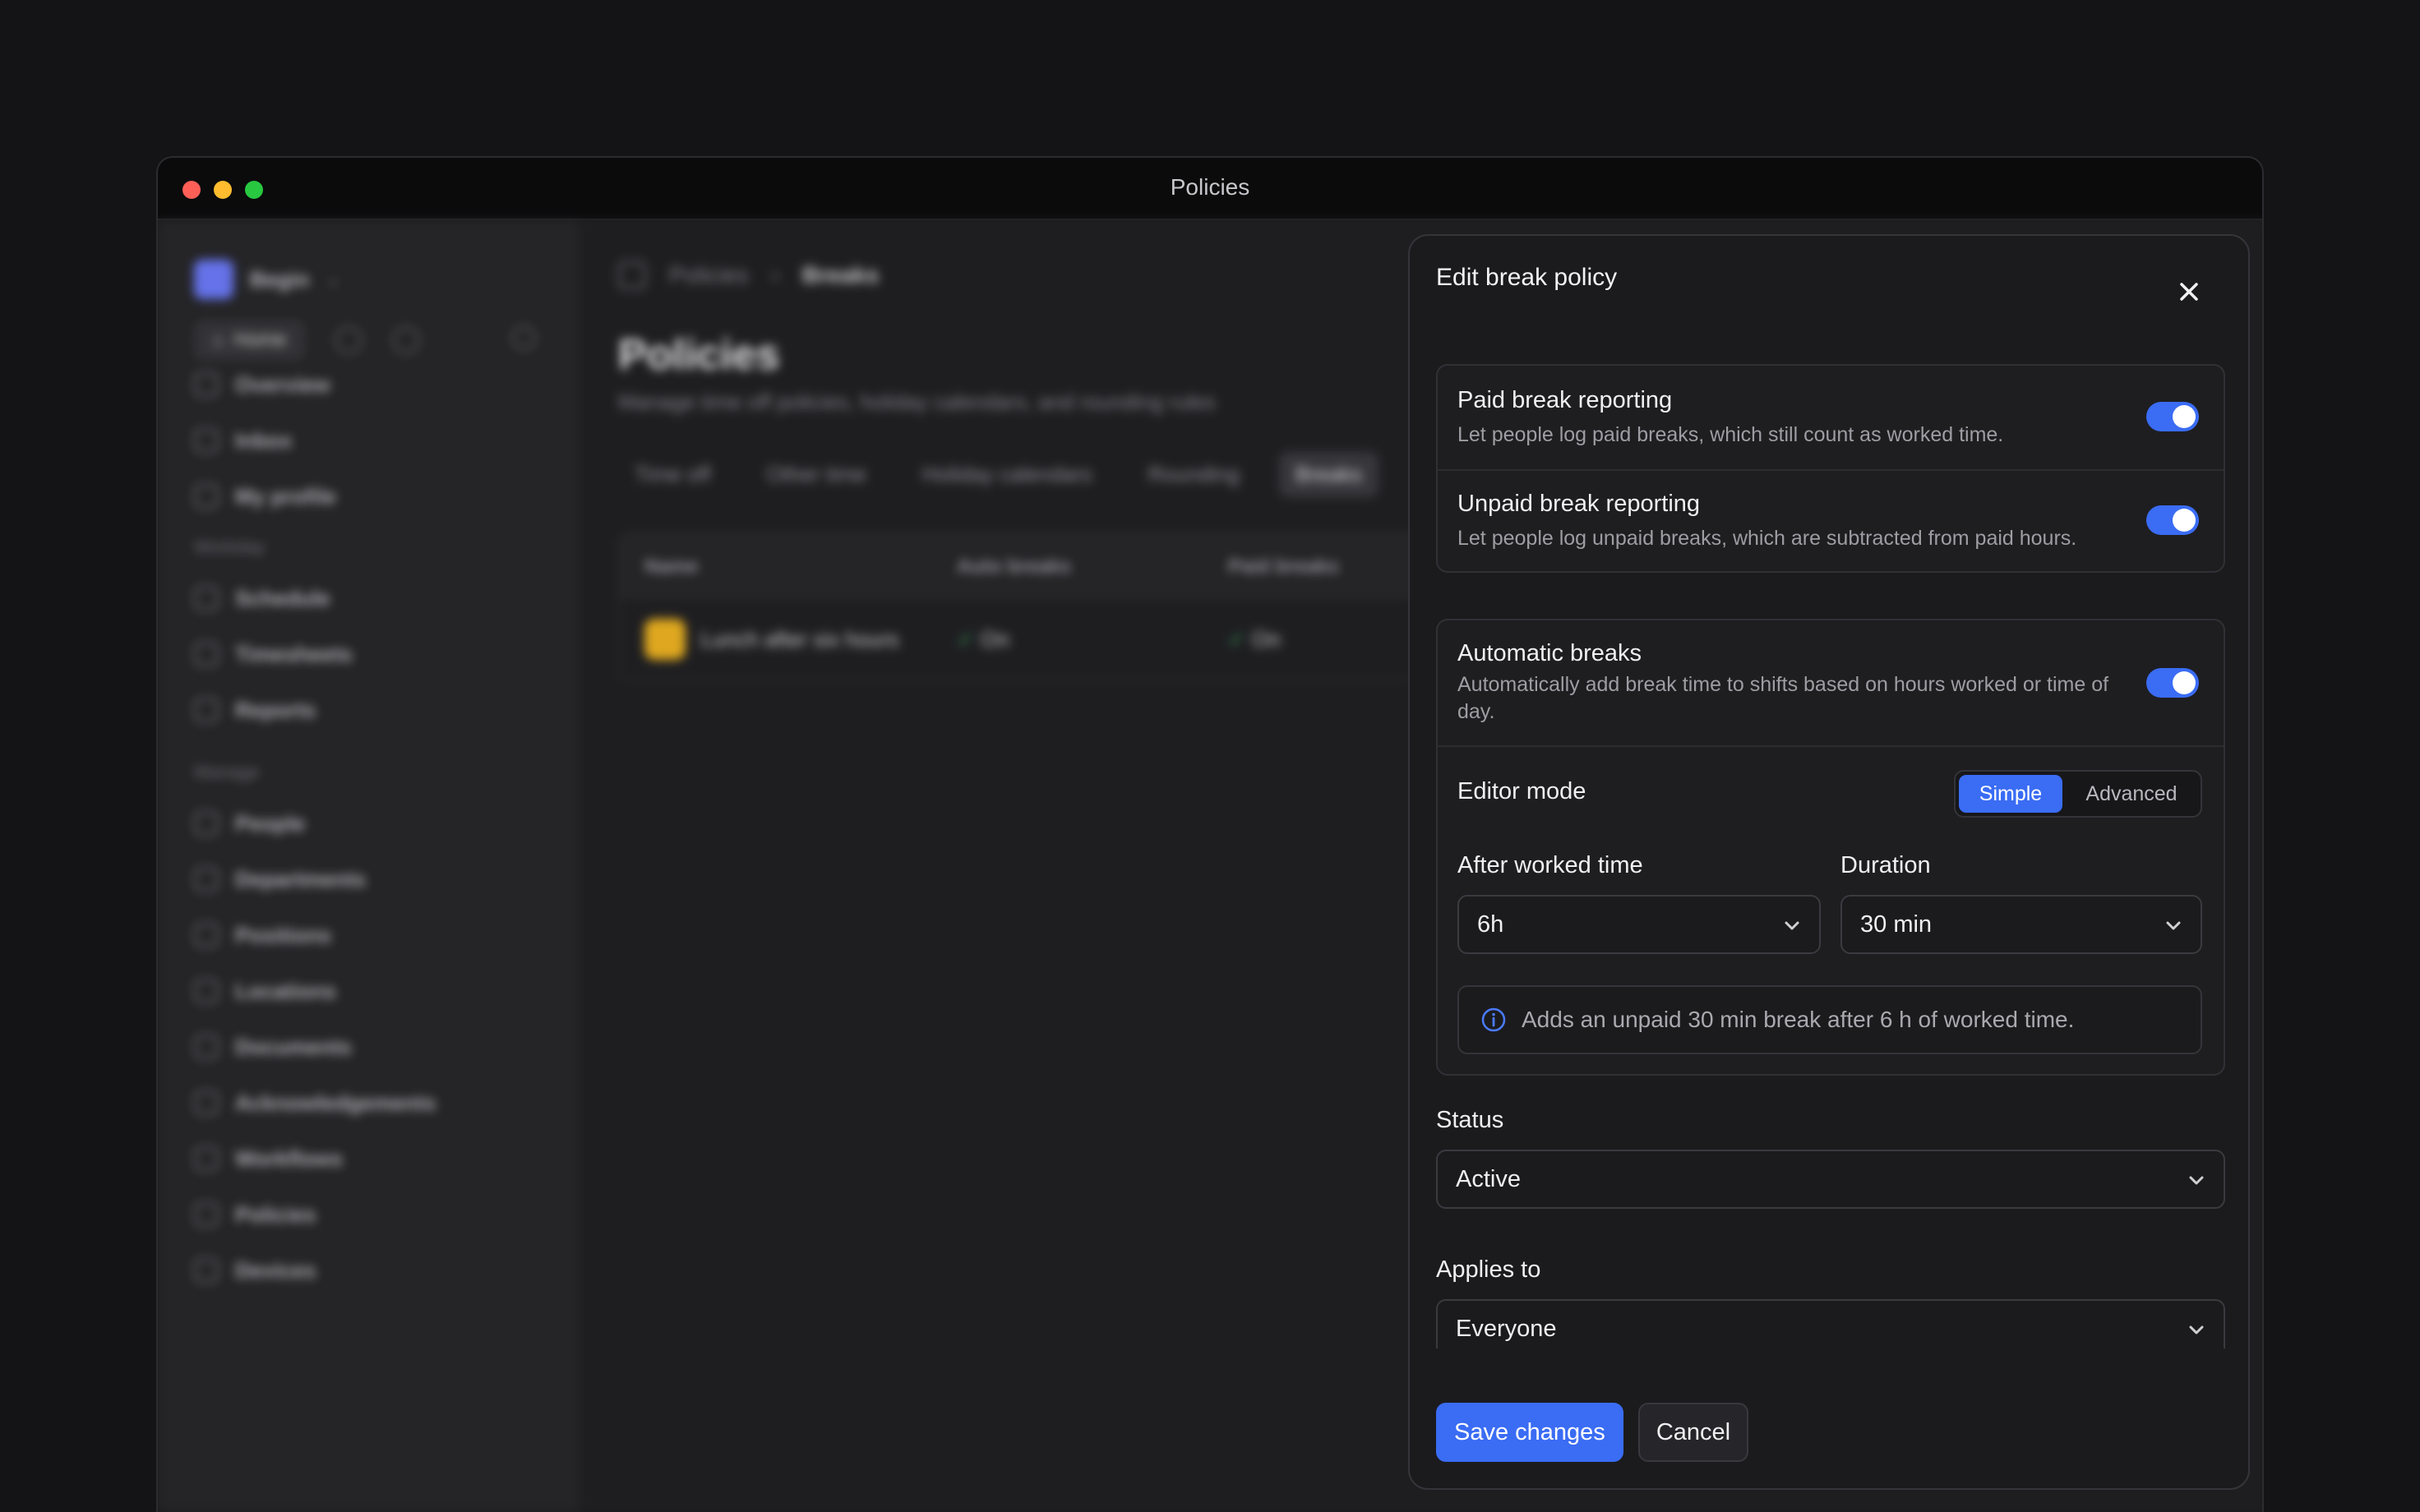 The image size is (2420, 1512). I want to click on profile-icon, so click(206, 497).